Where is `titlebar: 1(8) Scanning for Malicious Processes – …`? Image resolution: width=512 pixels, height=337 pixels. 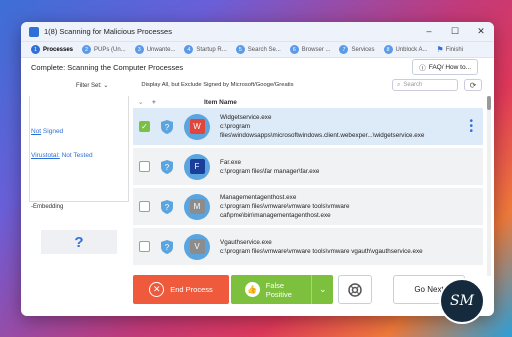 titlebar: 1(8) Scanning for Malicious Processes – … is located at coordinates (257, 32).